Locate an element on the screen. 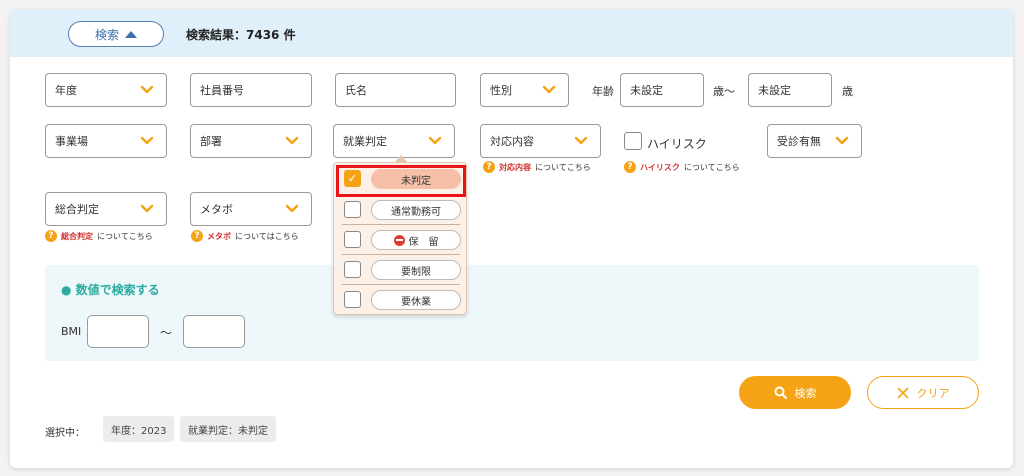  selection-chip: 年度：2023 is located at coordinates (139, 429).